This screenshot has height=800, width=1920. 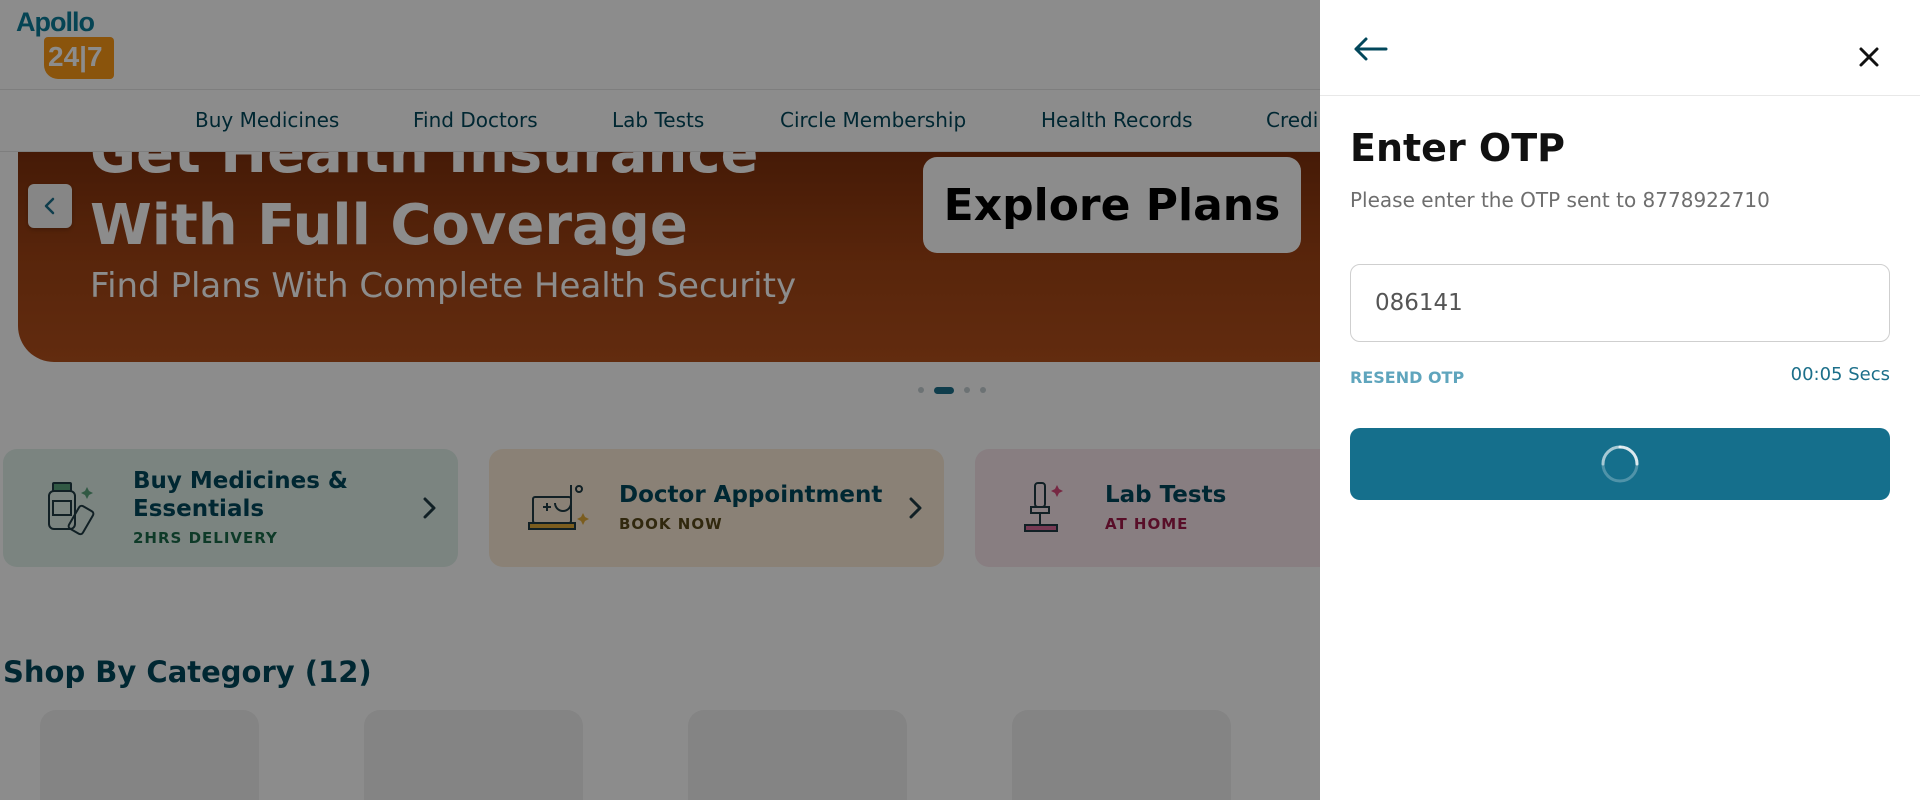 What do you see at coordinates (1560, 200) in the screenshot?
I see `otp-description: Please enter the OTP sent to 8778922710` at bounding box center [1560, 200].